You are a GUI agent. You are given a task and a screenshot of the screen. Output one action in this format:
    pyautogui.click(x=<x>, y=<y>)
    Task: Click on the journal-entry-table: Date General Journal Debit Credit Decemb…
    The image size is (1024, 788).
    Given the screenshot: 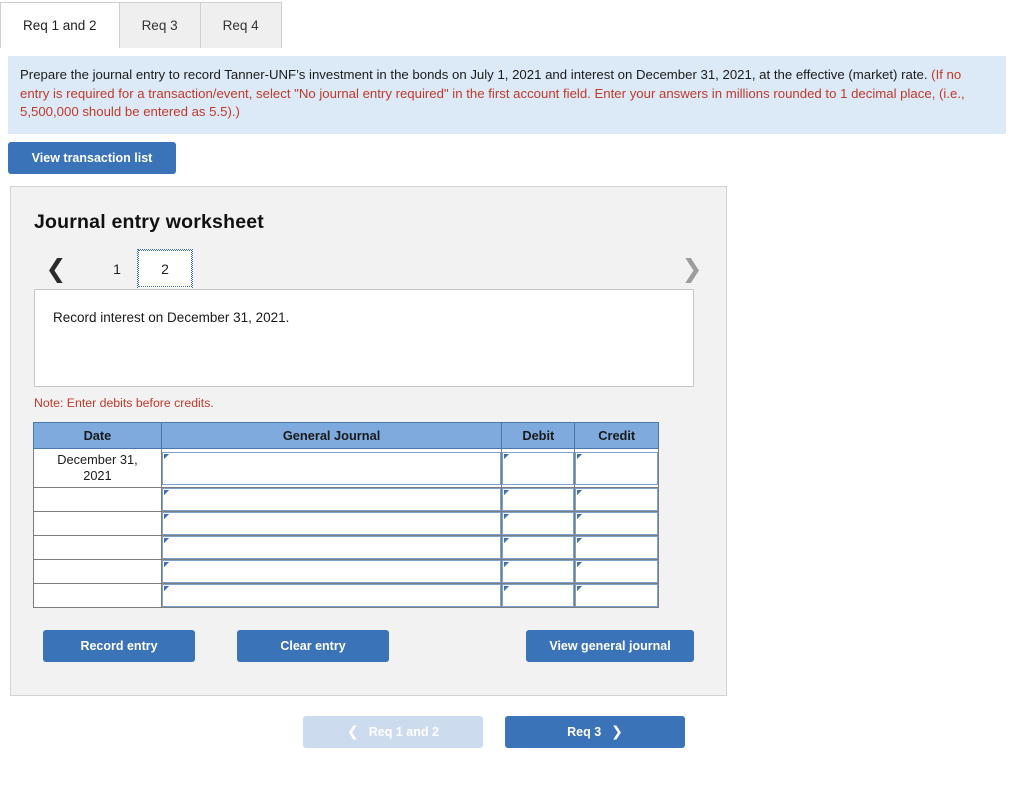 What is the action you would take?
    pyautogui.click(x=346, y=515)
    